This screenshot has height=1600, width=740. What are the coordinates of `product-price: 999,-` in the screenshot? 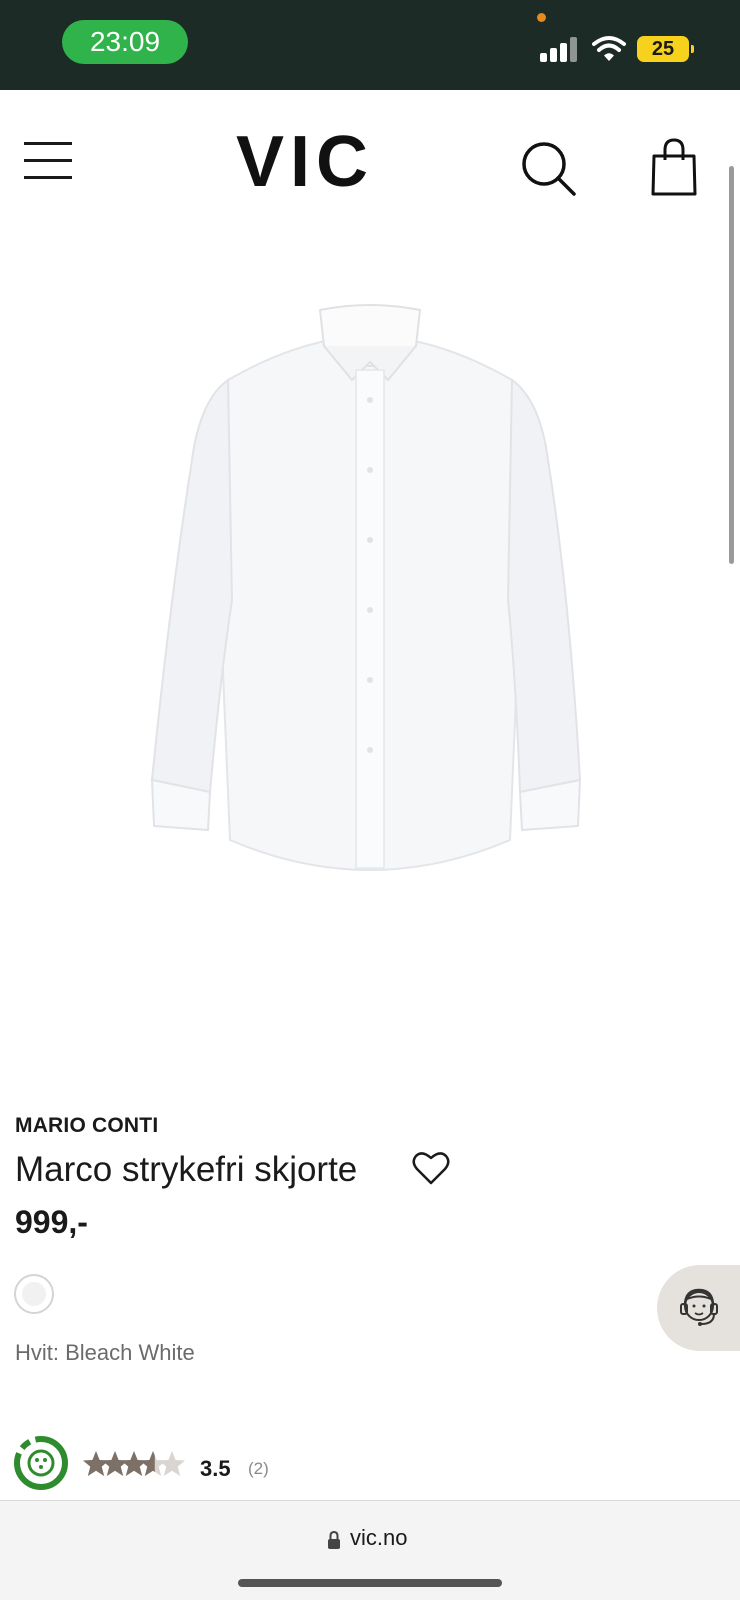 It's located at (51, 1222).